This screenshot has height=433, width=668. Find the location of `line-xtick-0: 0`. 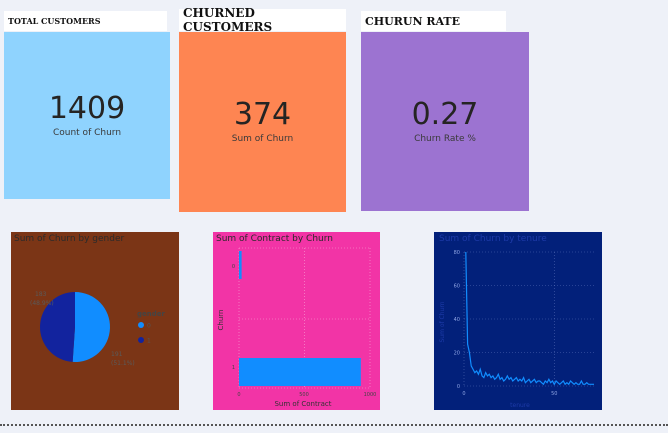

line-xtick-0: 0 is located at coordinates (463, 394).